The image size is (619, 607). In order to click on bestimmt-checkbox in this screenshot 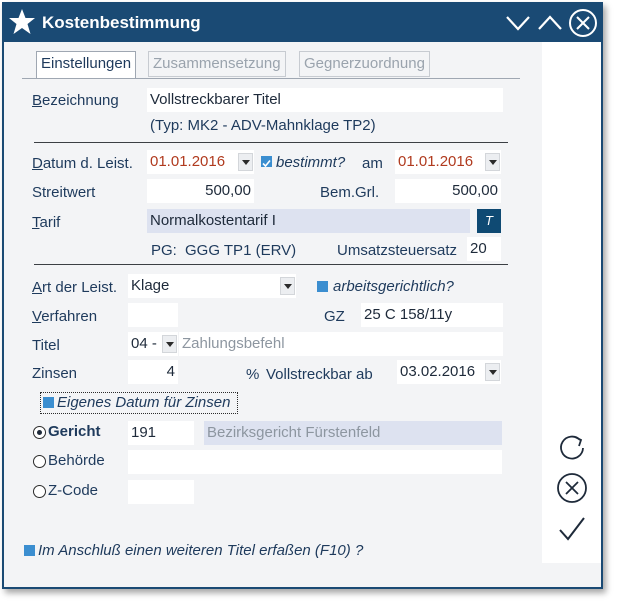, I will do `click(266, 162)`.